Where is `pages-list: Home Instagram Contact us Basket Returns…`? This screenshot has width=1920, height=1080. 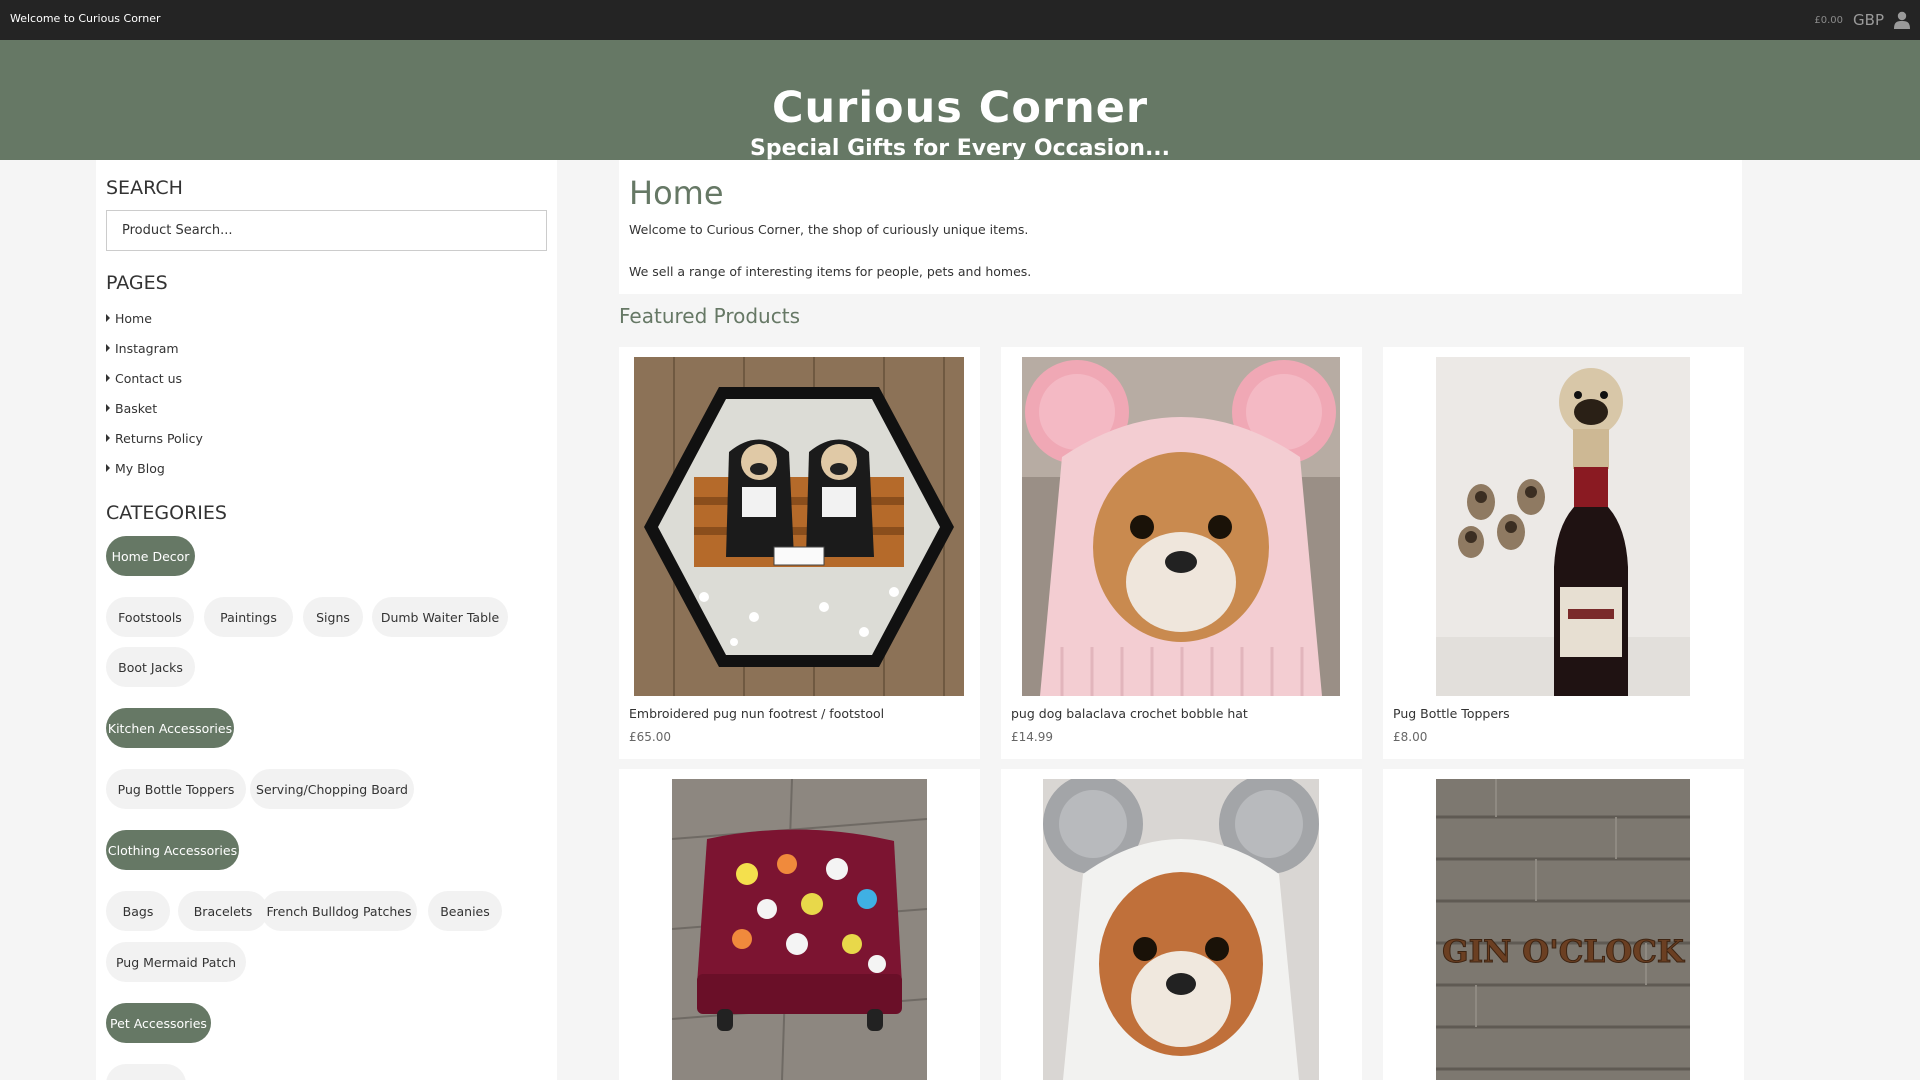
pages-list: Home Instagram Contact us Basket Returns… is located at coordinates (154, 393).